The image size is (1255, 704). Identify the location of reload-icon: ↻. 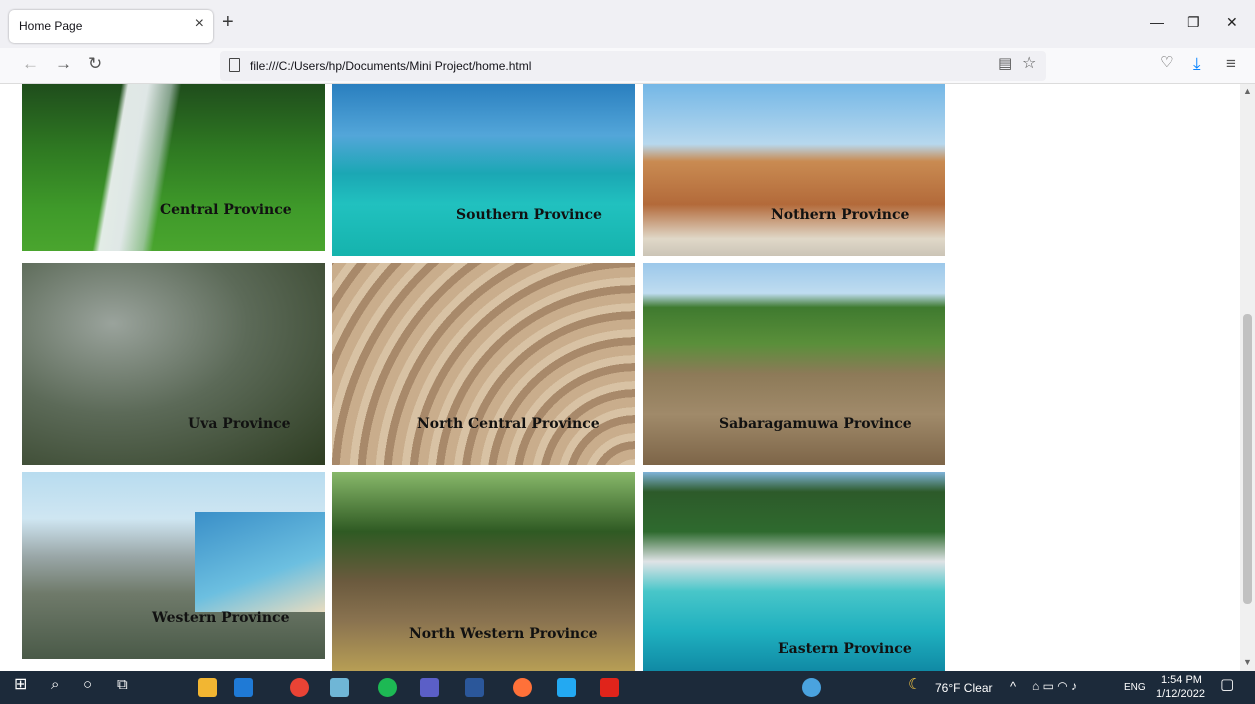
(95, 63).